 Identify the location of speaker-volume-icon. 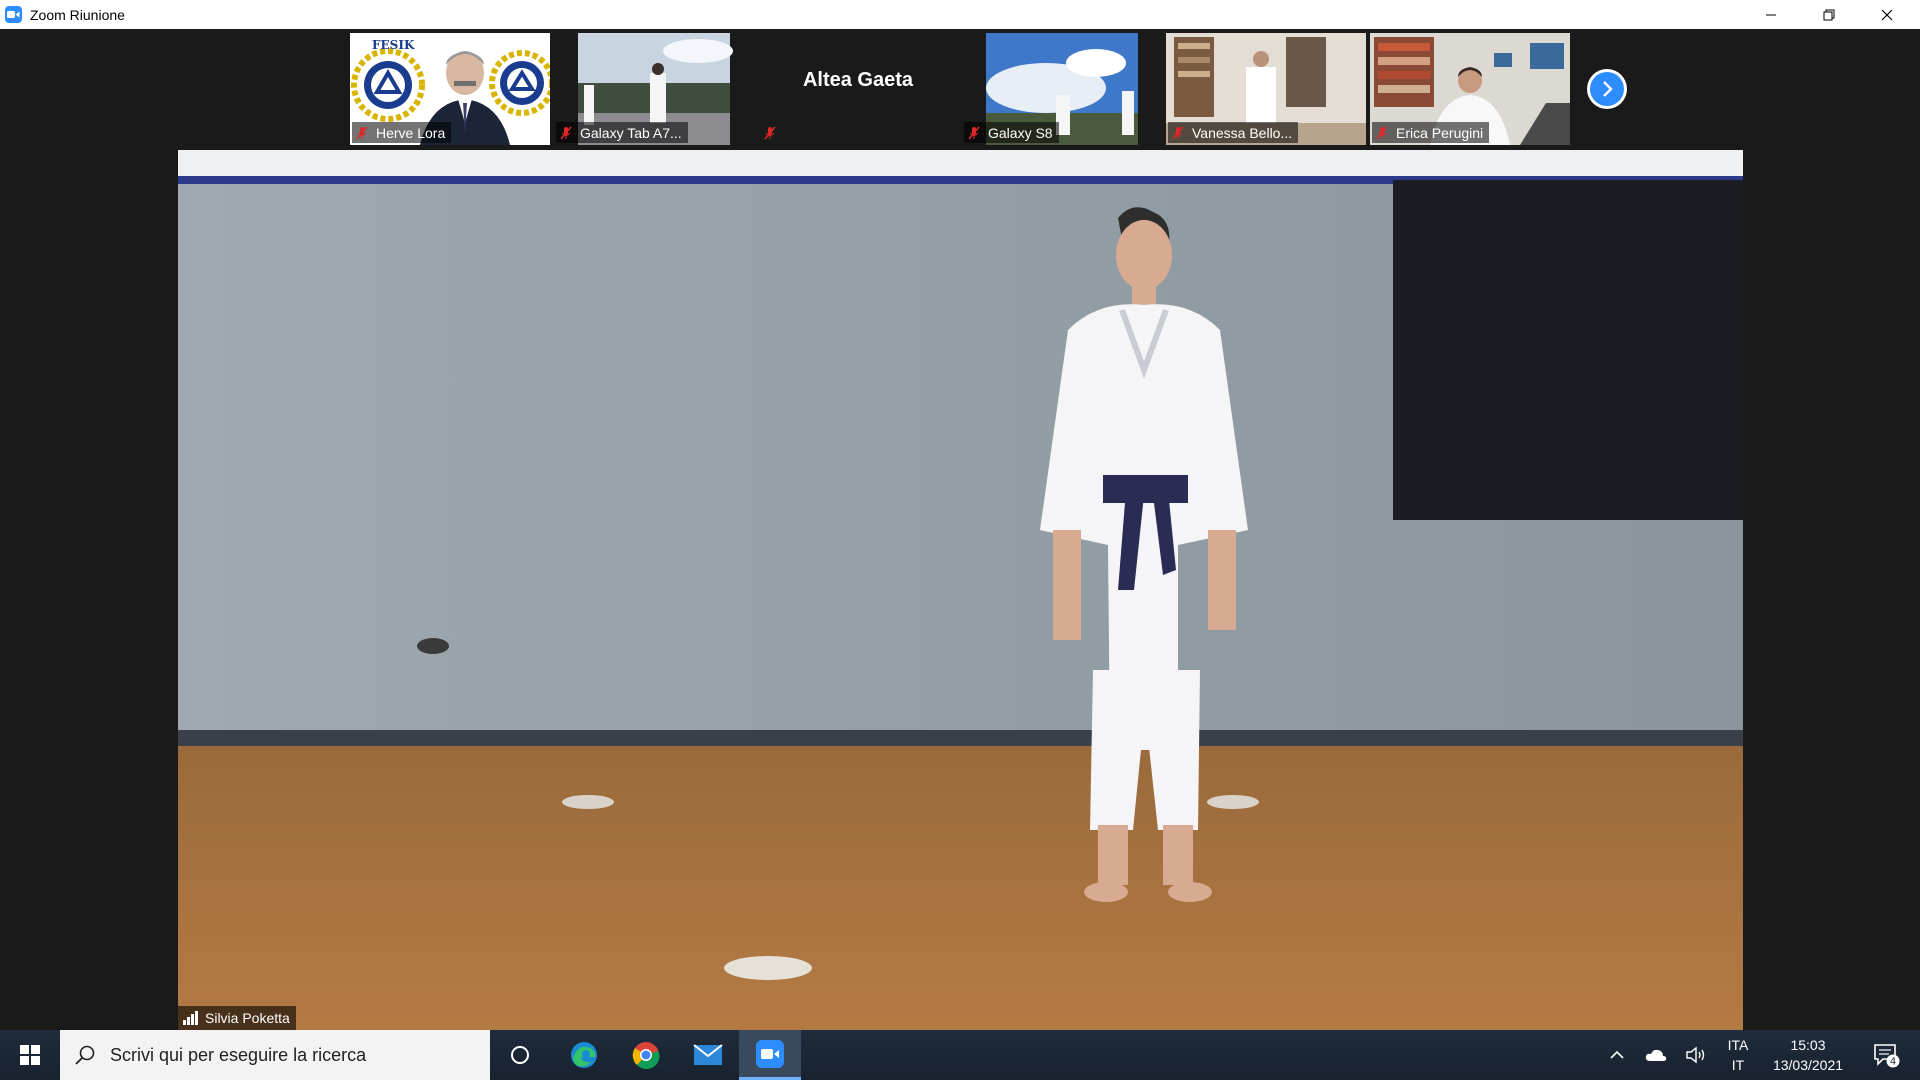
(1695, 1055).